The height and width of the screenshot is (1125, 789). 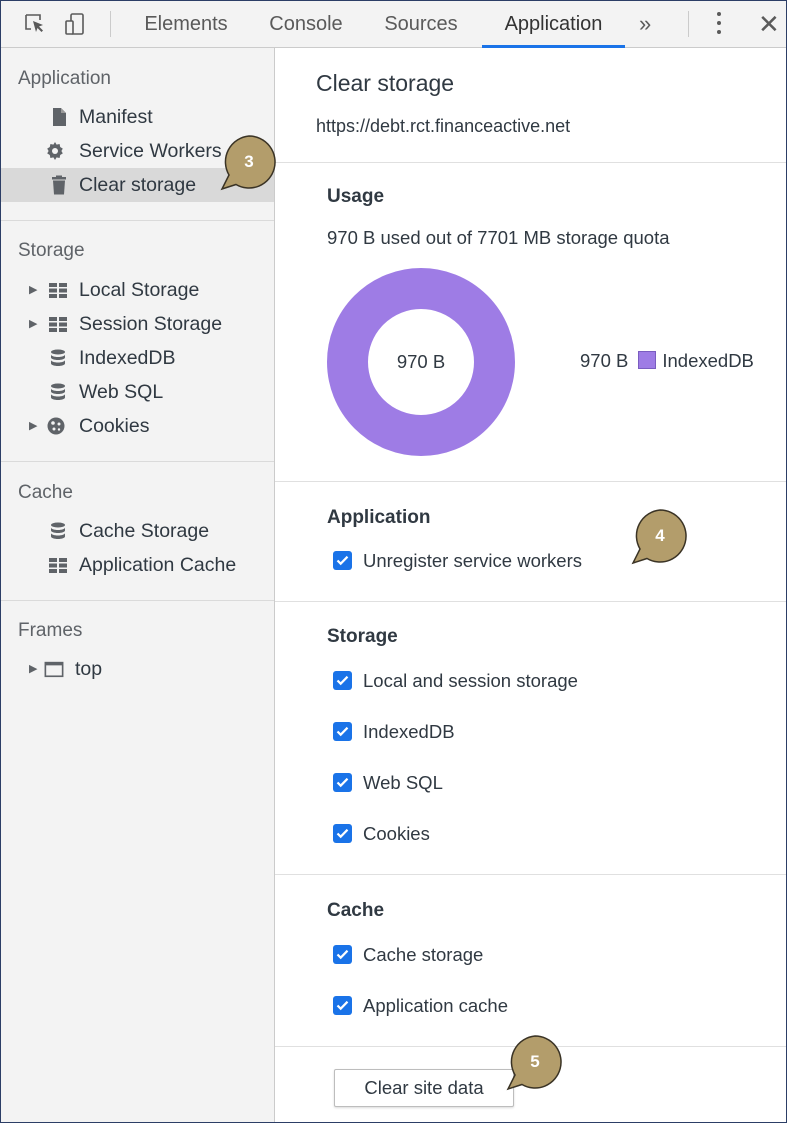 I want to click on legend-swatch, so click(x=647, y=360).